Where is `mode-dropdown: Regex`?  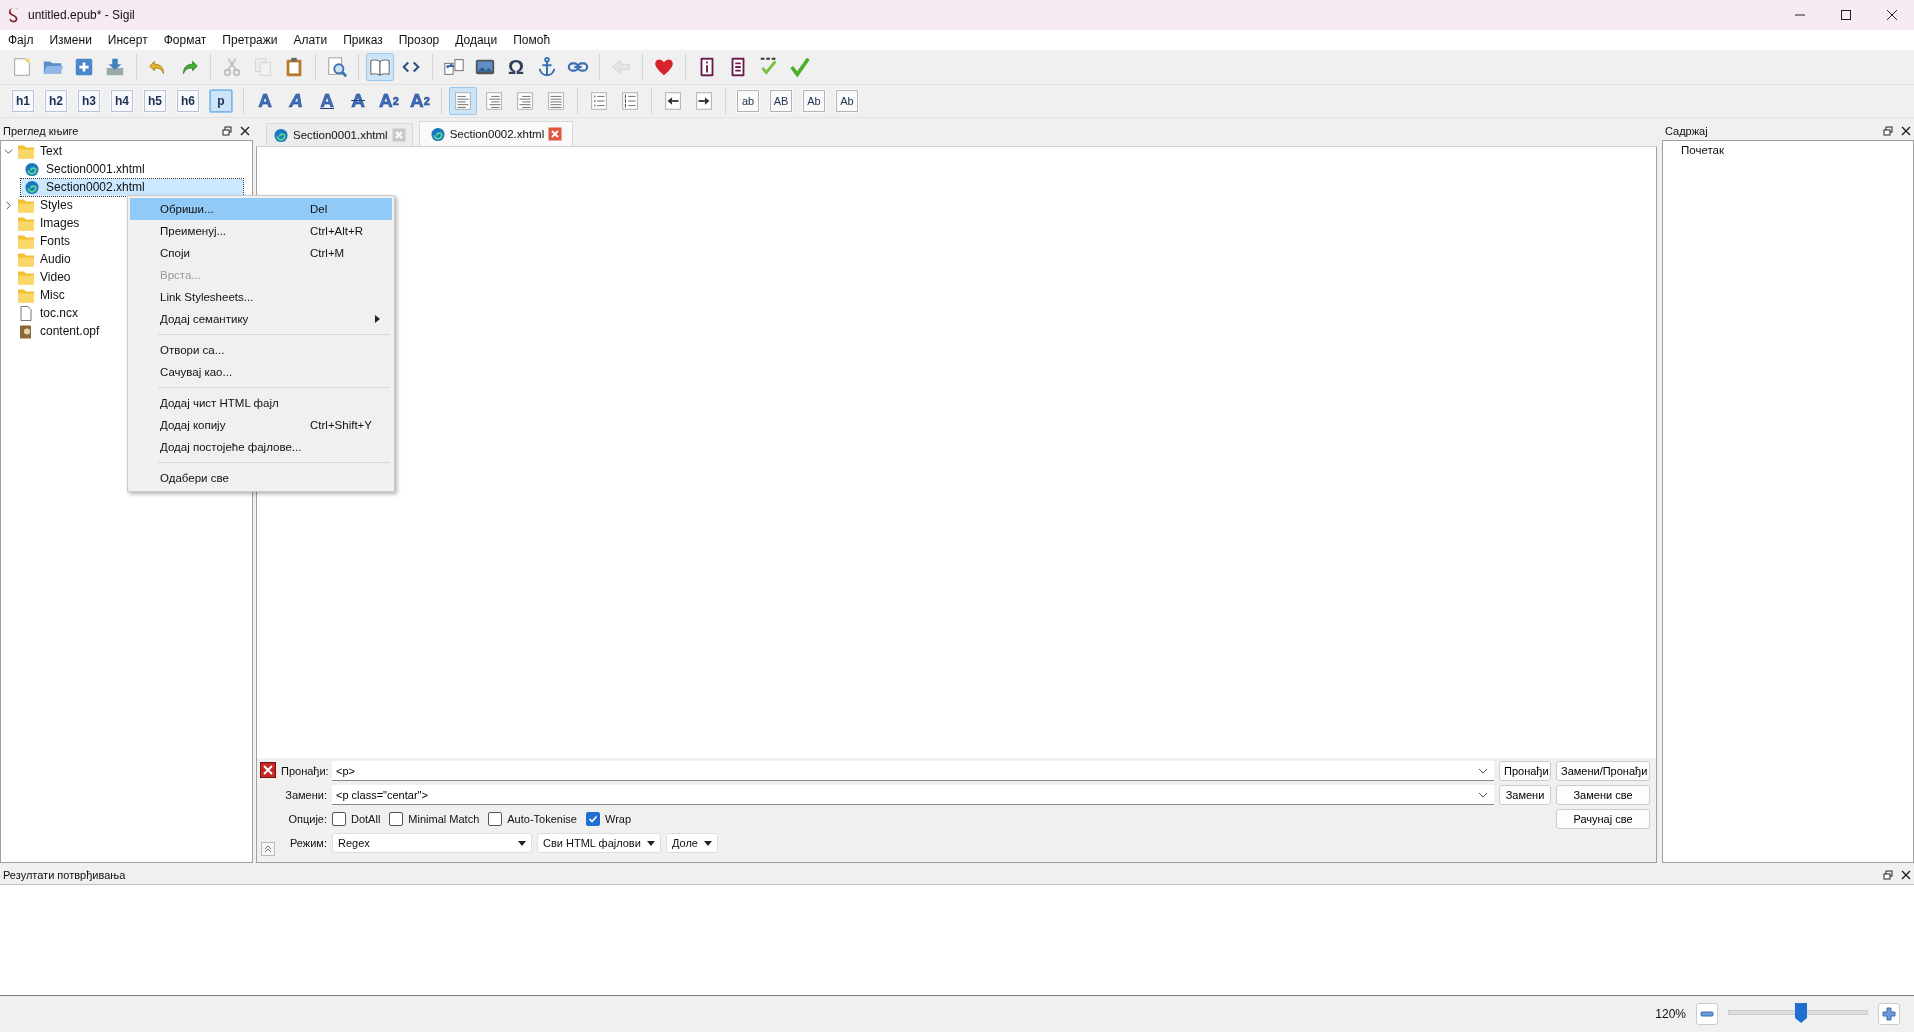
mode-dropdown: Regex is located at coordinates (432, 843).